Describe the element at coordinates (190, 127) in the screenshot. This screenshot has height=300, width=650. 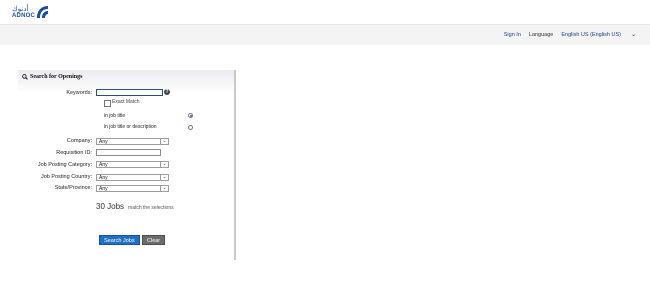
I see `radio-title-description` at that location.